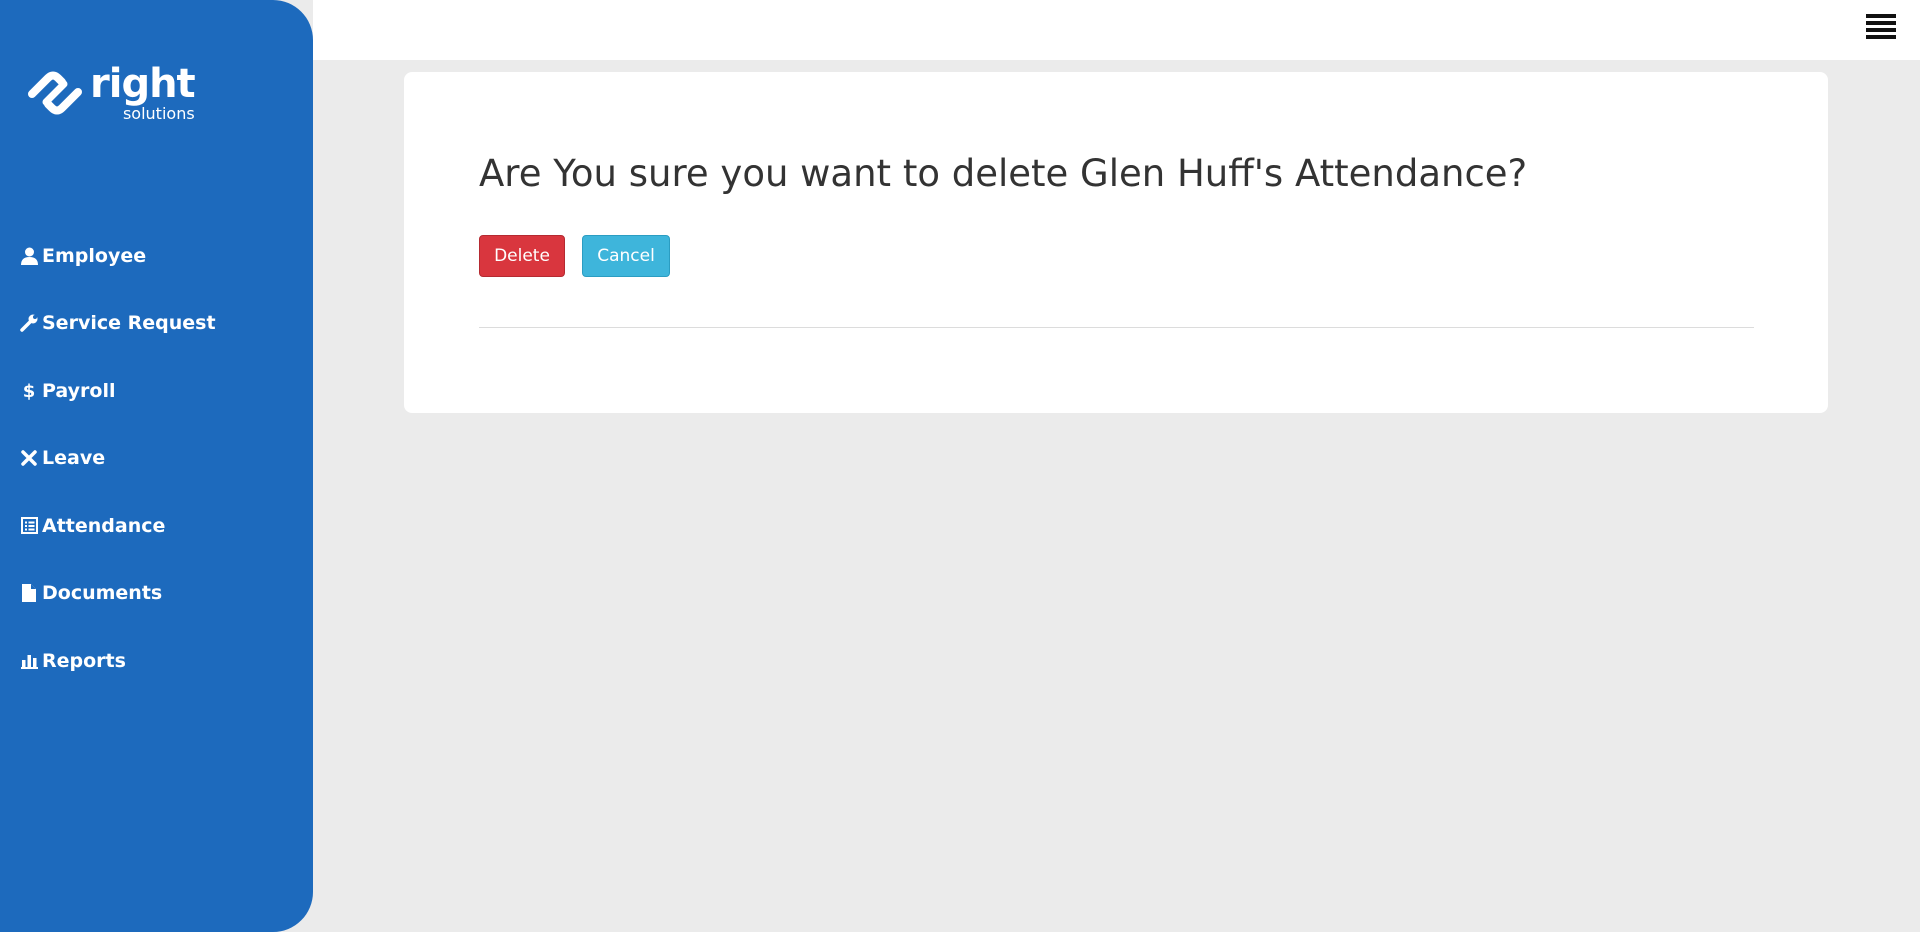 Image resolution: width=1920 pixels, height=932 pixels. Describe the element at coordinates (102, 593) in the screenshot. I see `sidebar-item-label: Documents` at that location.